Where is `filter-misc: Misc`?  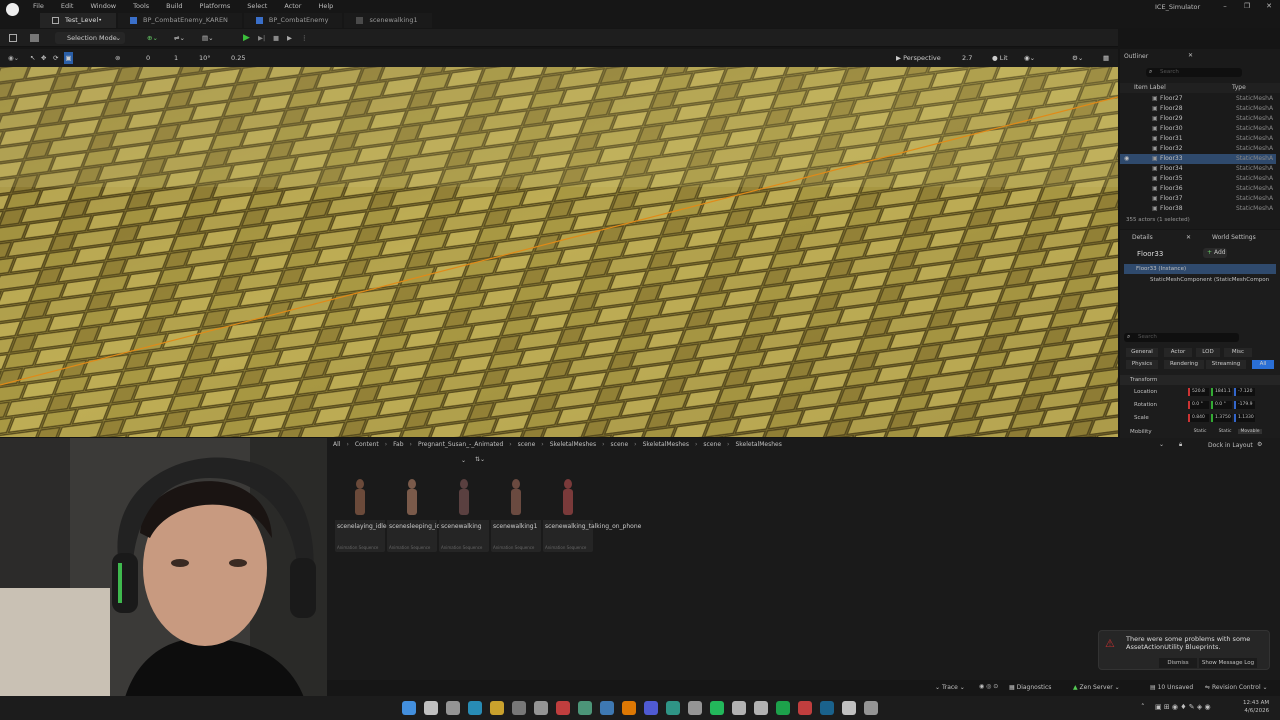 filter-misc: Misc is located at coordinates (1238, 352).